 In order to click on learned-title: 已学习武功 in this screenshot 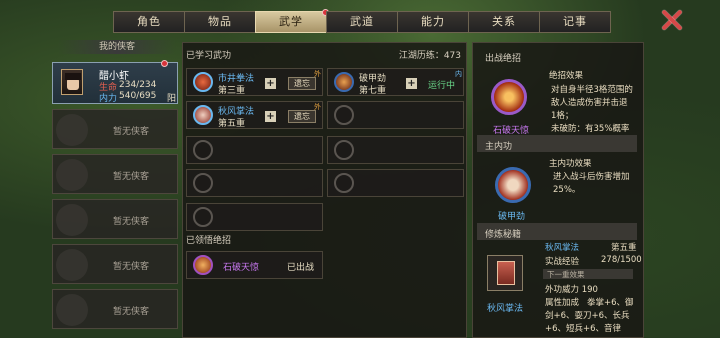, I will do `click(209, 56)`.